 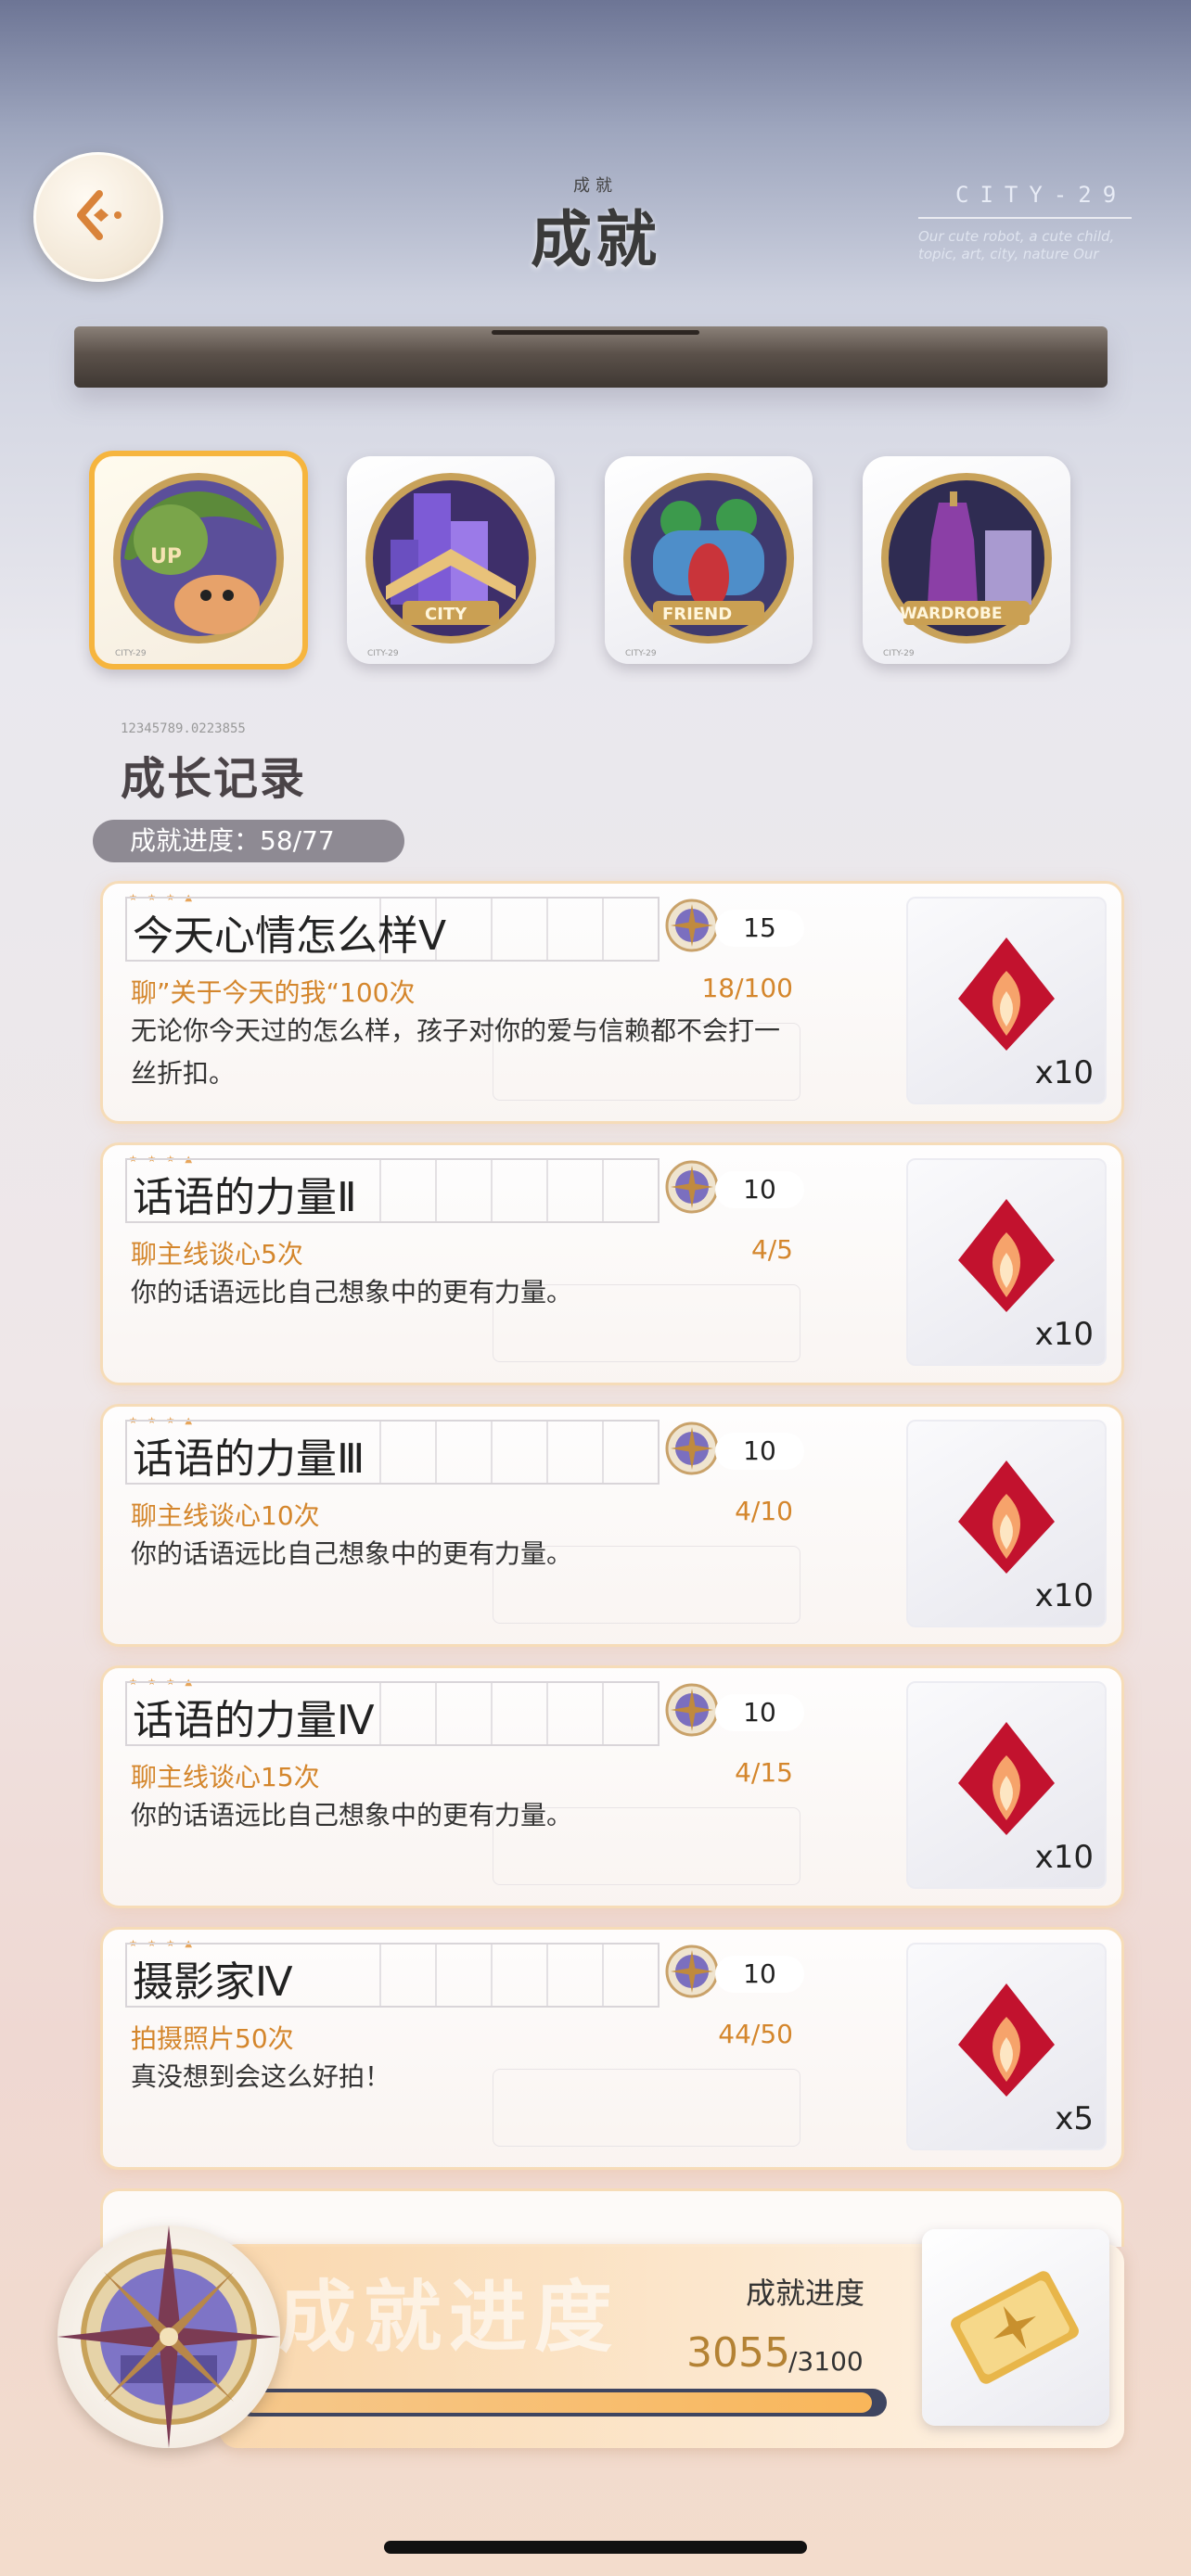 What do you see at coordinates (1025, 218) in the screenshot?
I see `brand-divider` at bounding box center [1025, 218].